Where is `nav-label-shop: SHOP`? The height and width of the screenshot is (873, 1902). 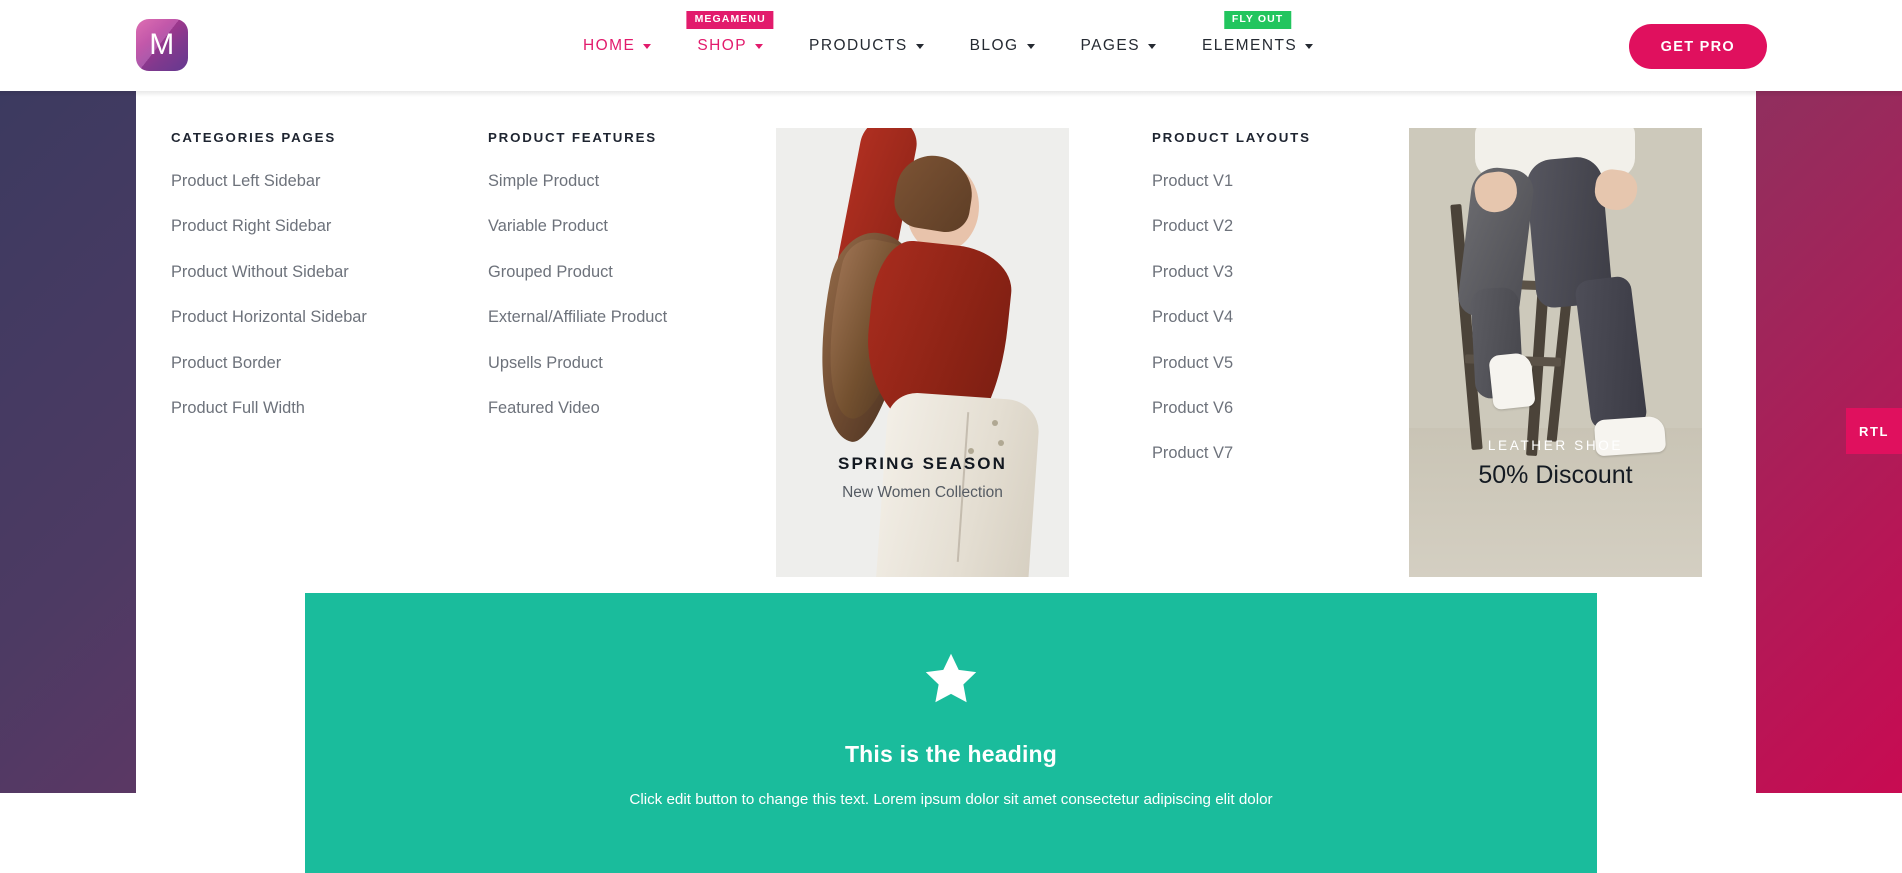 nav-label-shop: SHOP is located at coordinates (722, 45).